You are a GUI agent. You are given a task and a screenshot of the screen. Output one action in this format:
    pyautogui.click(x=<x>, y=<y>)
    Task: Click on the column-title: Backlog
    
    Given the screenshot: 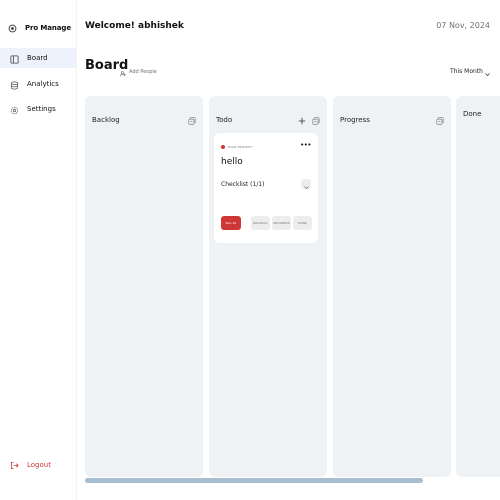 What is the action you would take?
    pyautogui.click(x=106, y=119)
    